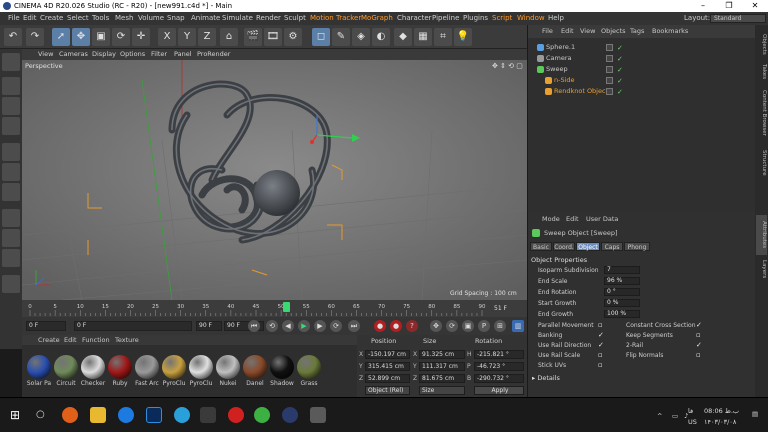 This screenshot has width=768, height=432. What do you see at coordinates (11, 258) in the screenshot?
I see `snapping-icon` at bounding box center [11, 258].